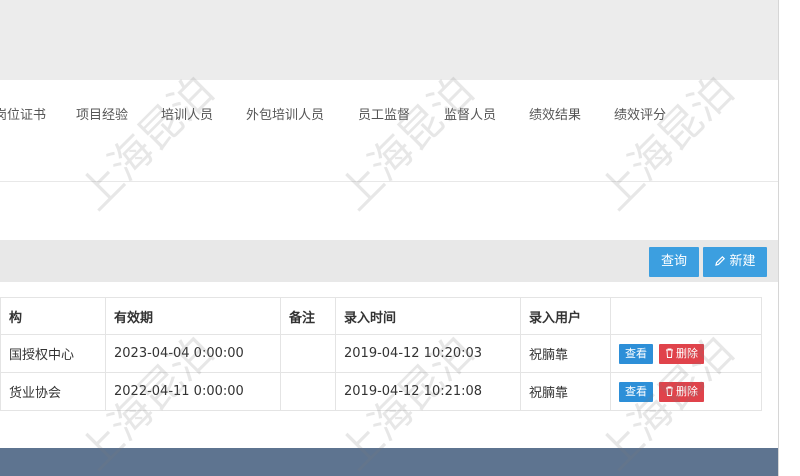 This screenshot has height=476, width=800. I want to click on column-header-validity: 有效期, so click(193, 316).